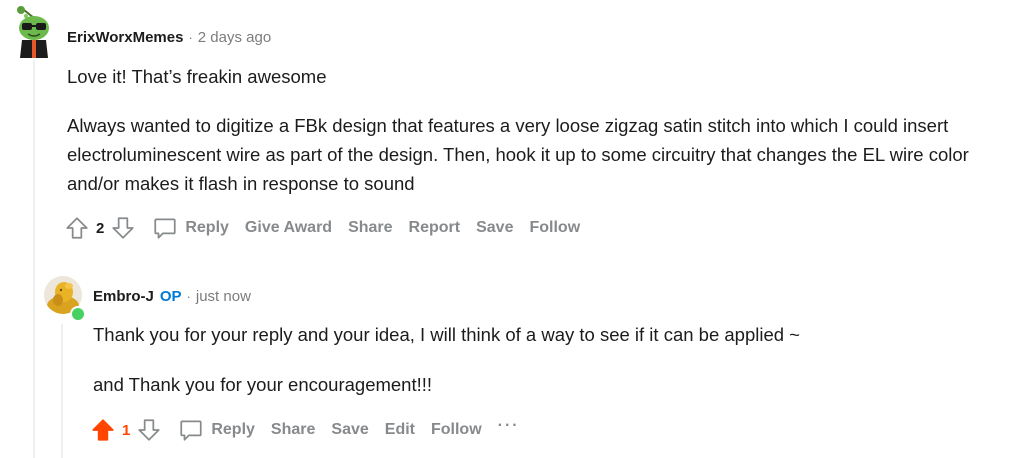 The width and height of the screenshot is (1024, 458). I want to click on author-name: Embro-J, so click(123, 296).